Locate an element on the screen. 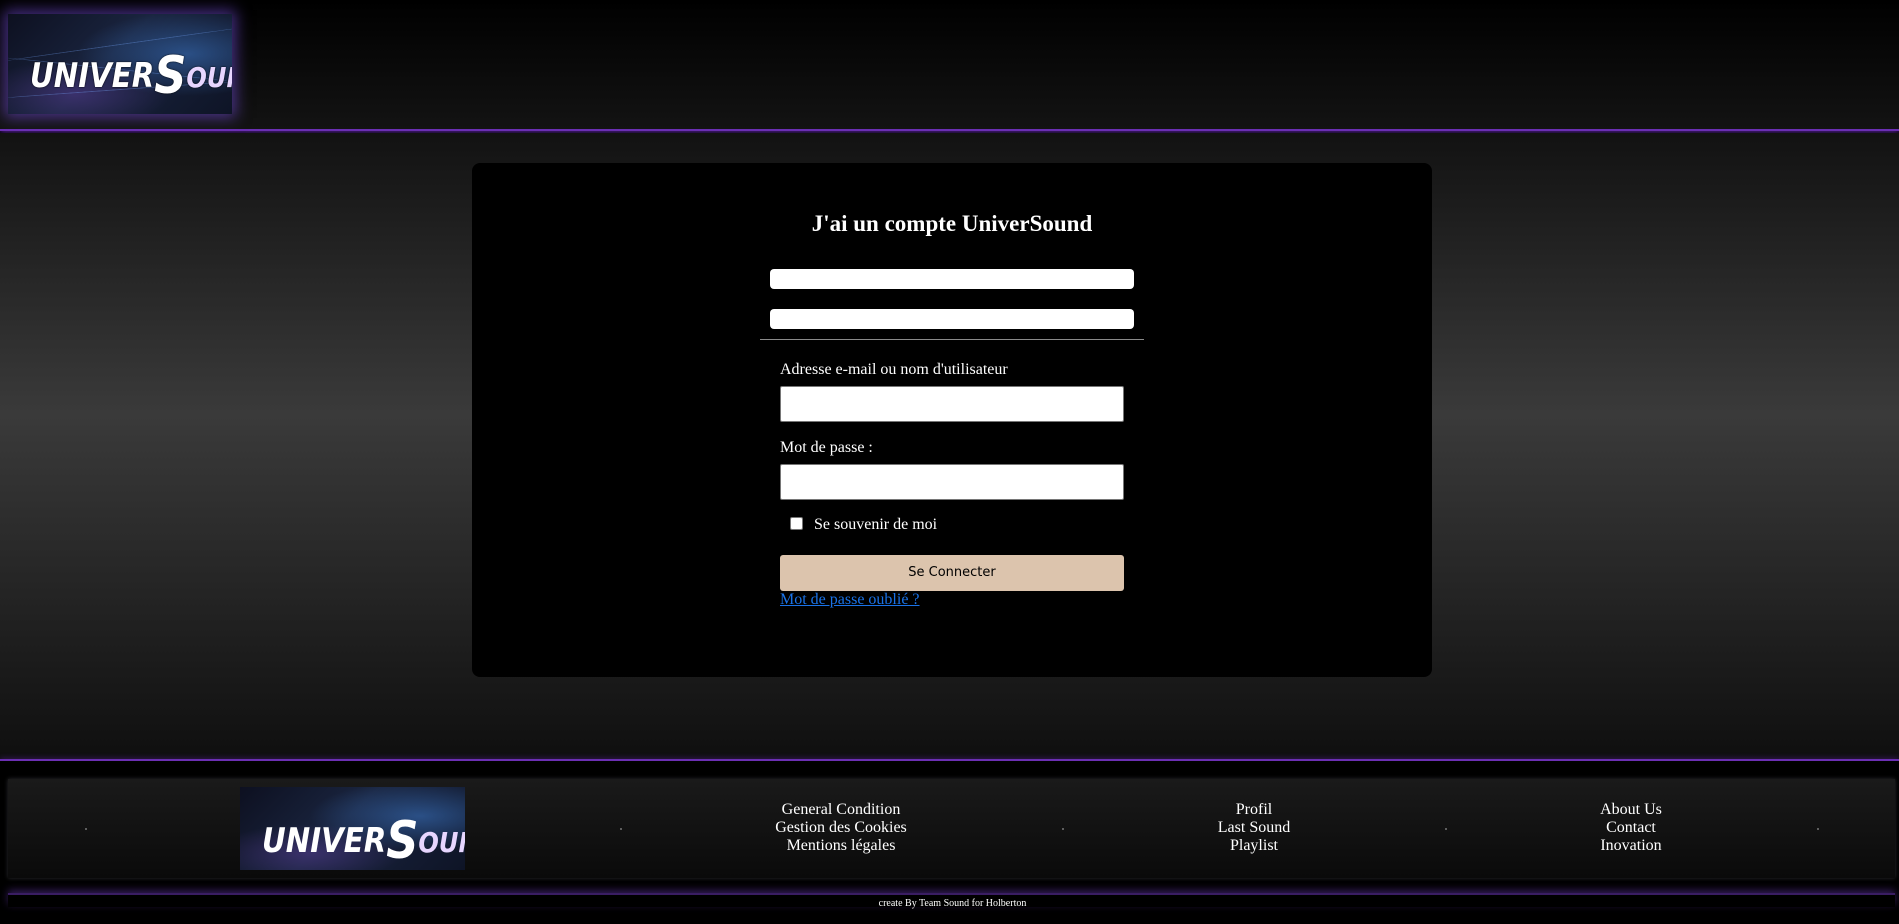 This screenshot has width=1899, height=924. footer-logo-big-s: S is located at coordinates (402, 840).